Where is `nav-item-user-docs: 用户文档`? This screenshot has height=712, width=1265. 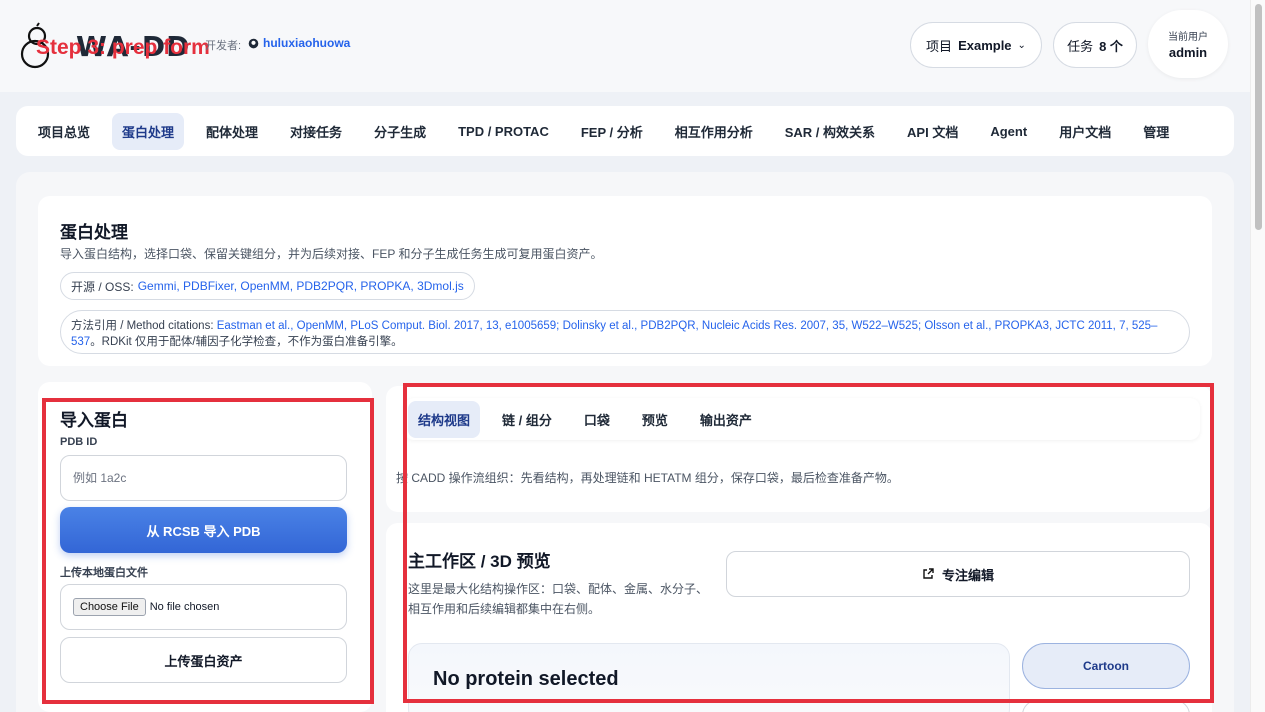
nav-item-user-docs: 用户文档 is located at coordinates (1085, 131).